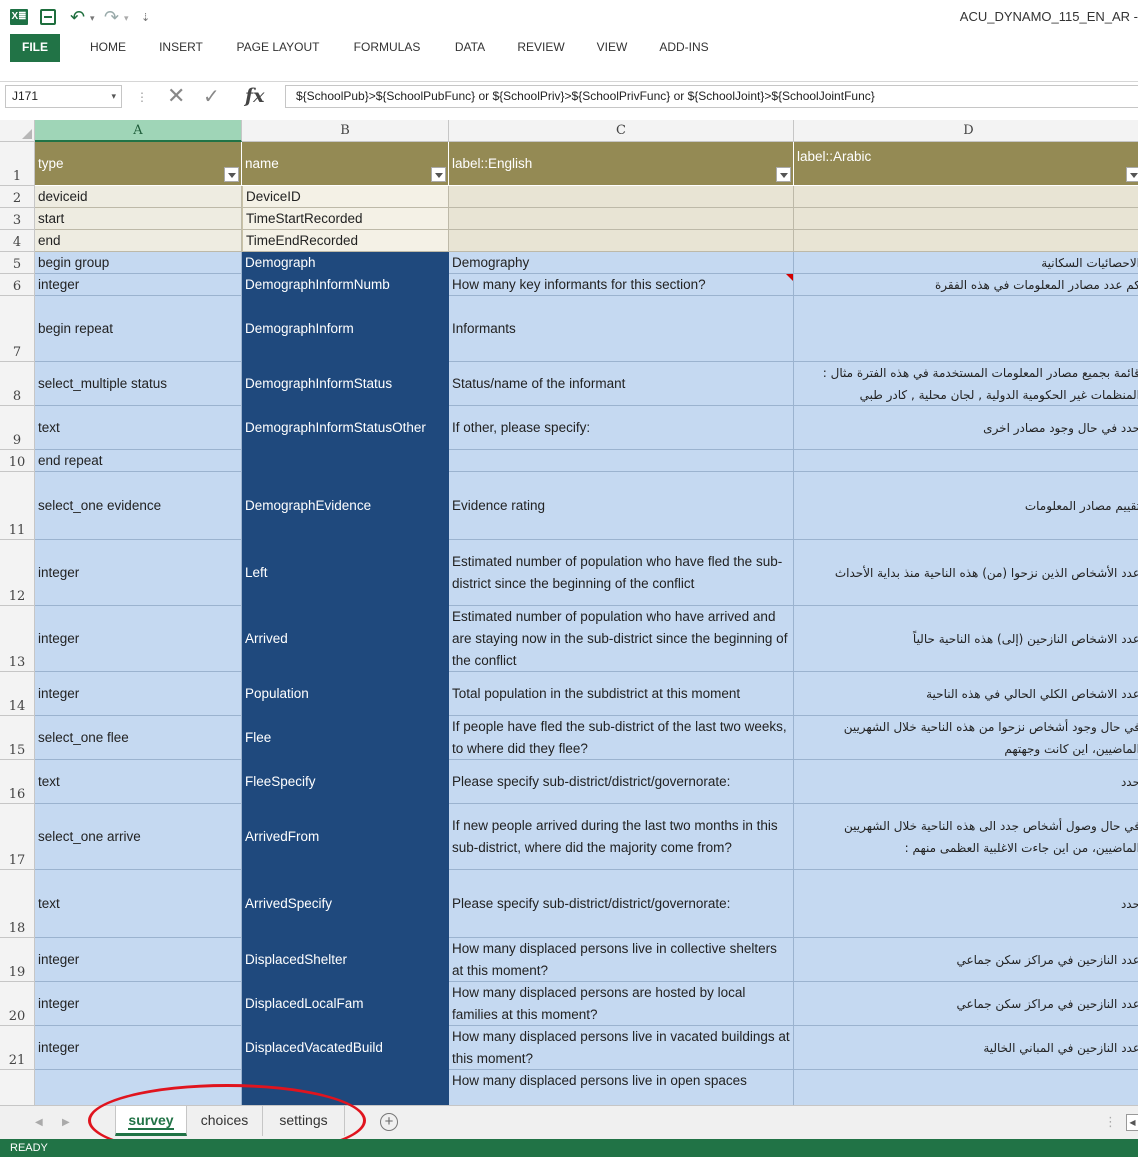 This screenshot has width=1138, height=1157. Describe the element at coordinates (17, 384) in the screenshot. I see `row-header: 8` at that location.